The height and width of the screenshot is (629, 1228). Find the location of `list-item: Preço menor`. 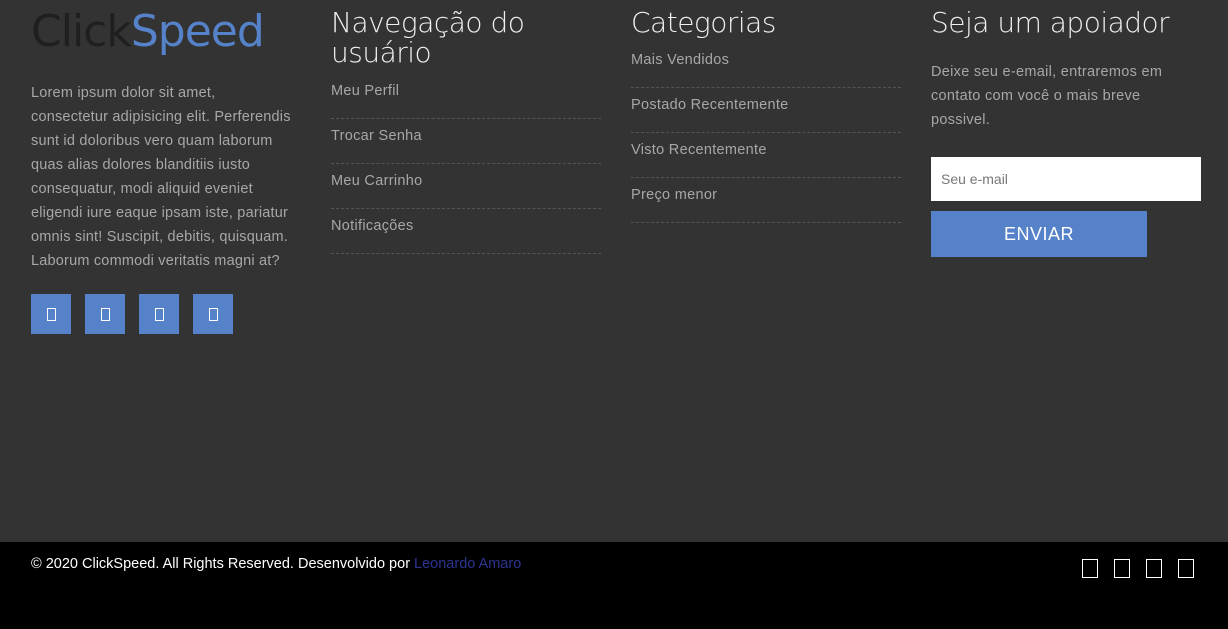

list-item: Preço menor is located at coordinates (766, 200).